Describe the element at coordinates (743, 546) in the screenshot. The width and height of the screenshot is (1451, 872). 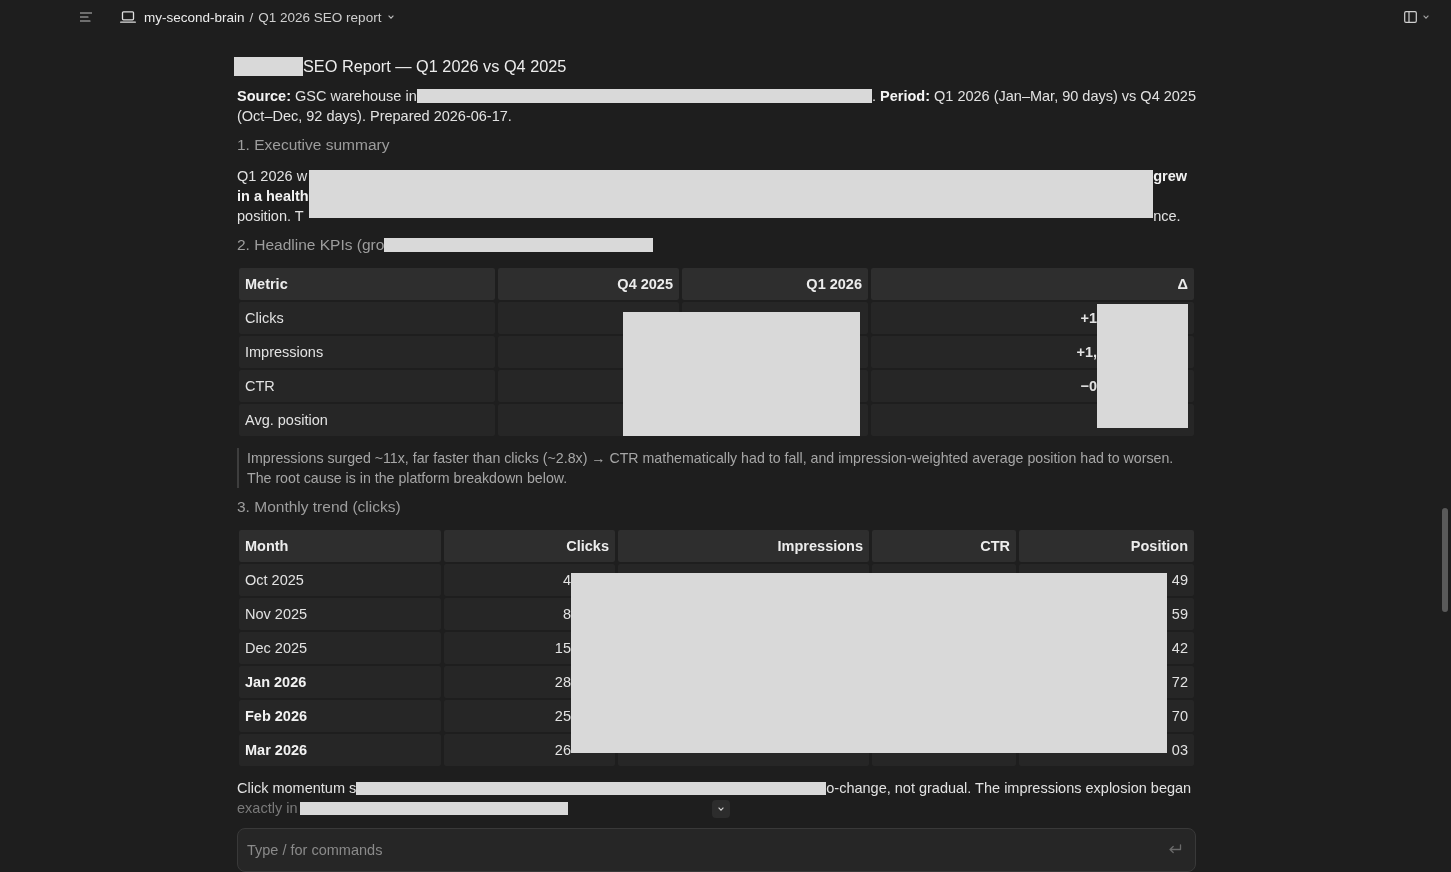
I see `column-header: Impressions` at that location.